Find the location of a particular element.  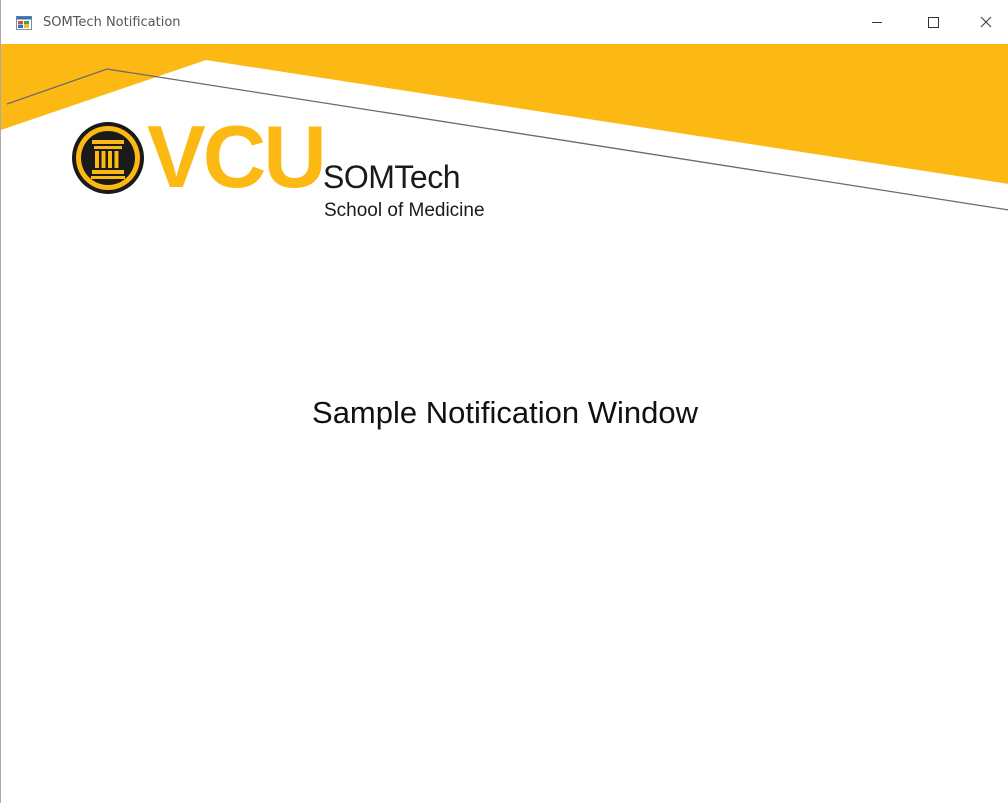

minimize-icon is located at coordinates (877, 22).